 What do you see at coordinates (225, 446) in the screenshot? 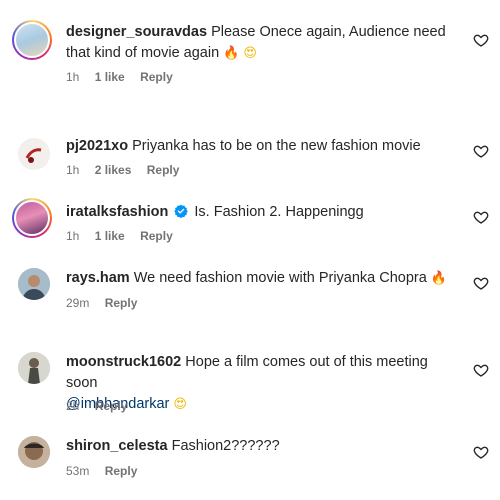
I see `comment-body: Fashion2??????` at bounding box center [225, 446].